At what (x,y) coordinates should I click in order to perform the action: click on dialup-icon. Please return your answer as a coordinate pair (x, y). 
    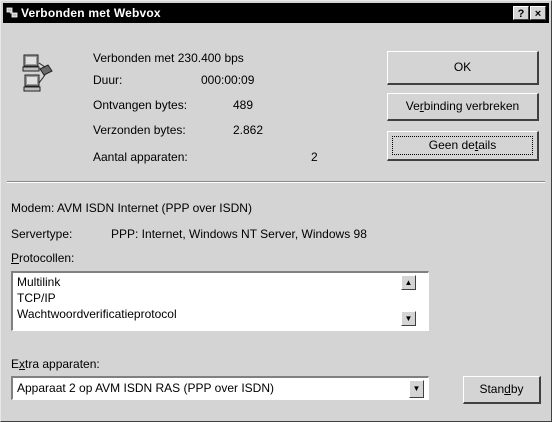
    Looking at the image, I should click on (12, 12).